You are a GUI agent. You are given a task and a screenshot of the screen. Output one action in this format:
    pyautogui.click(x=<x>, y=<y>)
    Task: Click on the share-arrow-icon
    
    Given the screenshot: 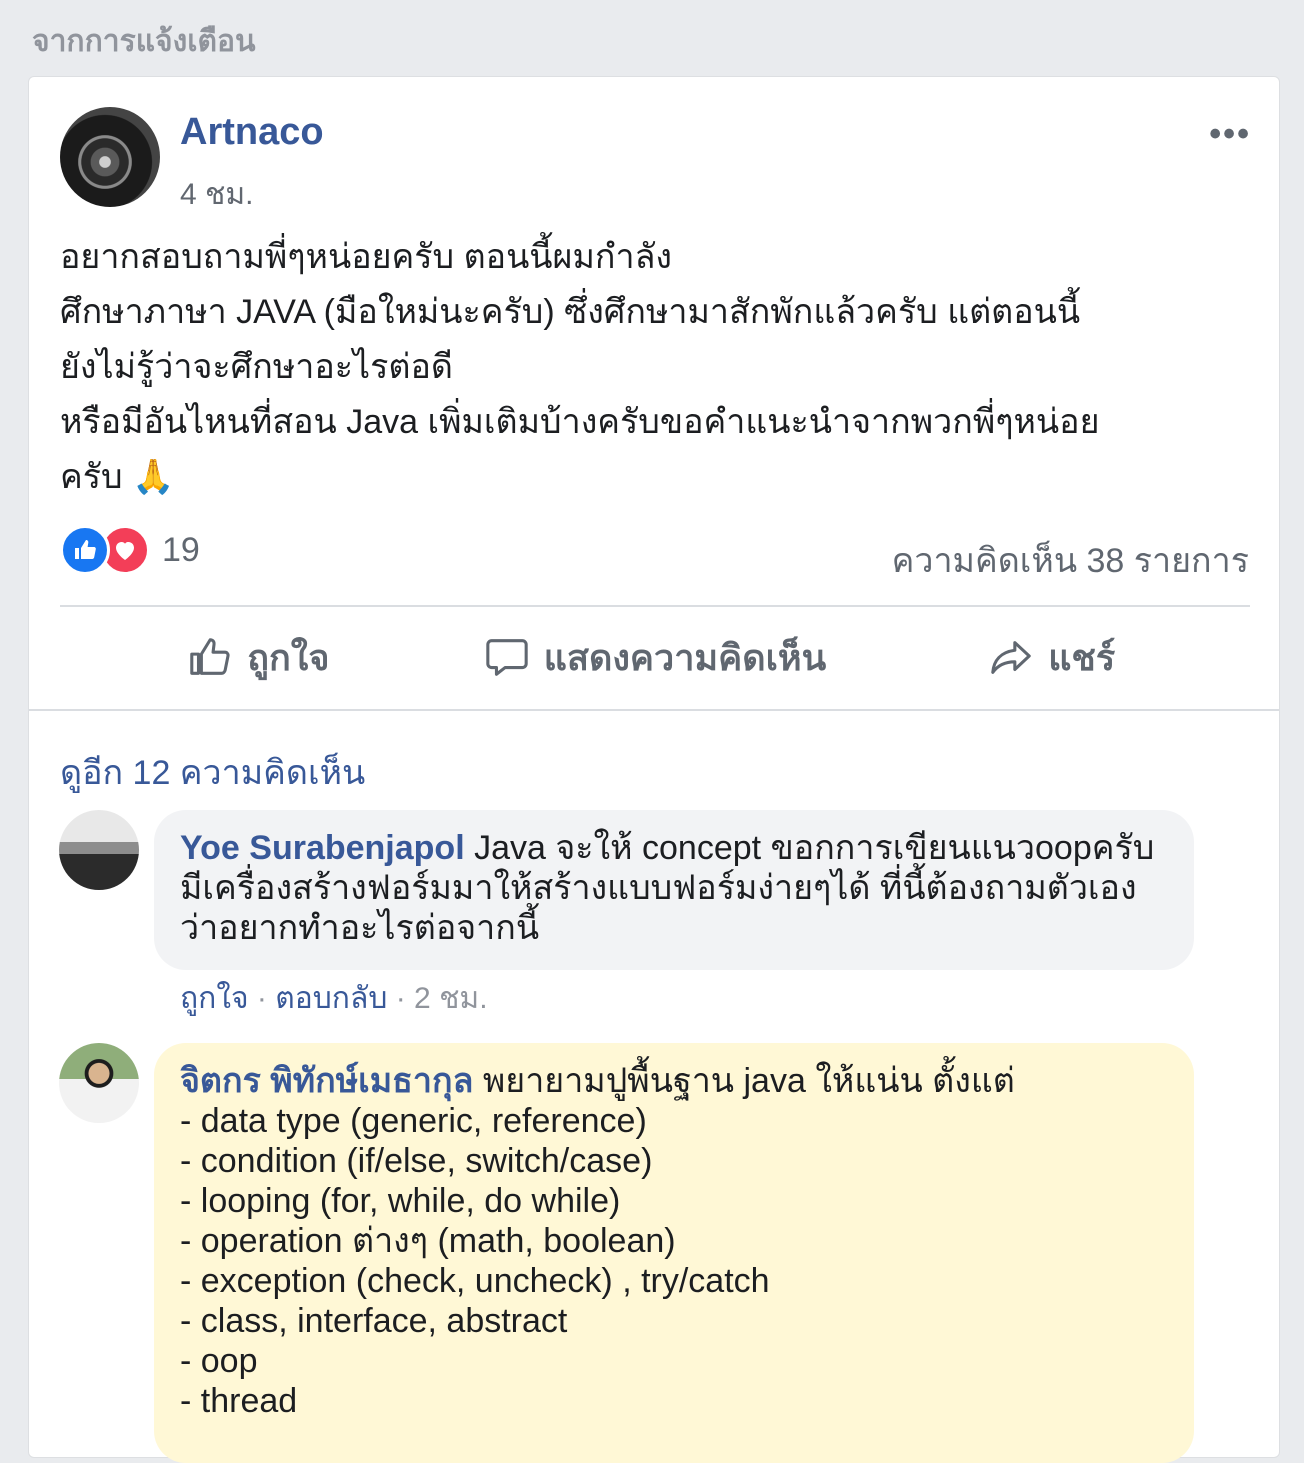 What is the action you would take?
    pyautogui.click(x=1011, y=657)
    